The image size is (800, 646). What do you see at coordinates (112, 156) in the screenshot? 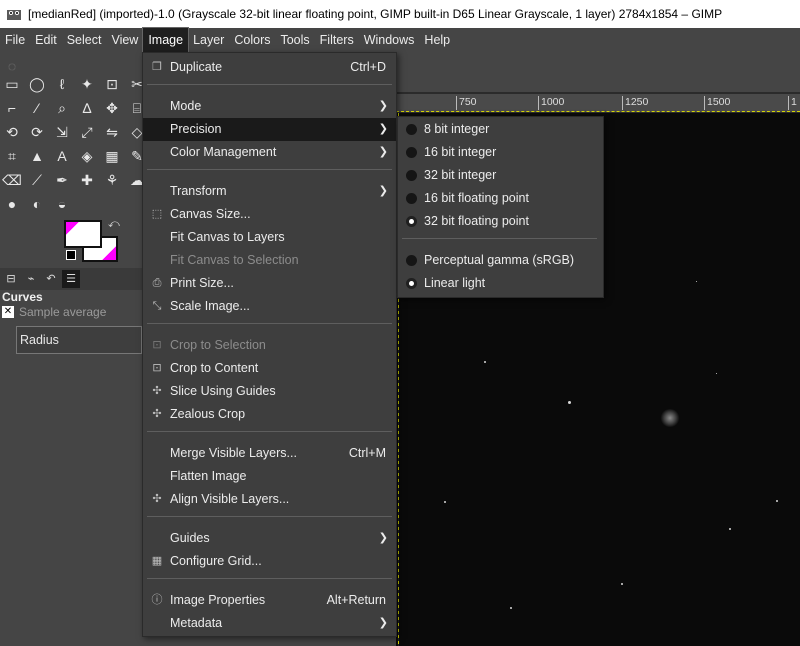
I see `gradient-icon: ▦` at bounding box center [112, 156].